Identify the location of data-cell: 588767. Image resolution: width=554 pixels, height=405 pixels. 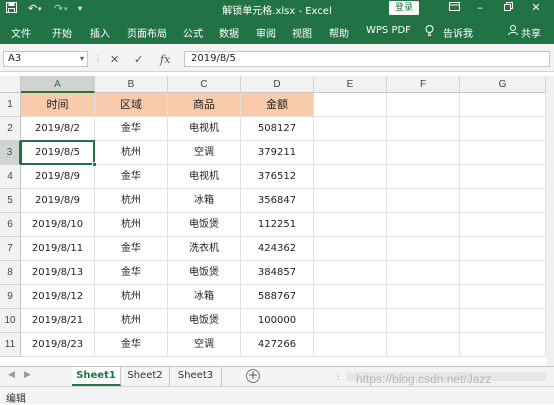
(277, 297).